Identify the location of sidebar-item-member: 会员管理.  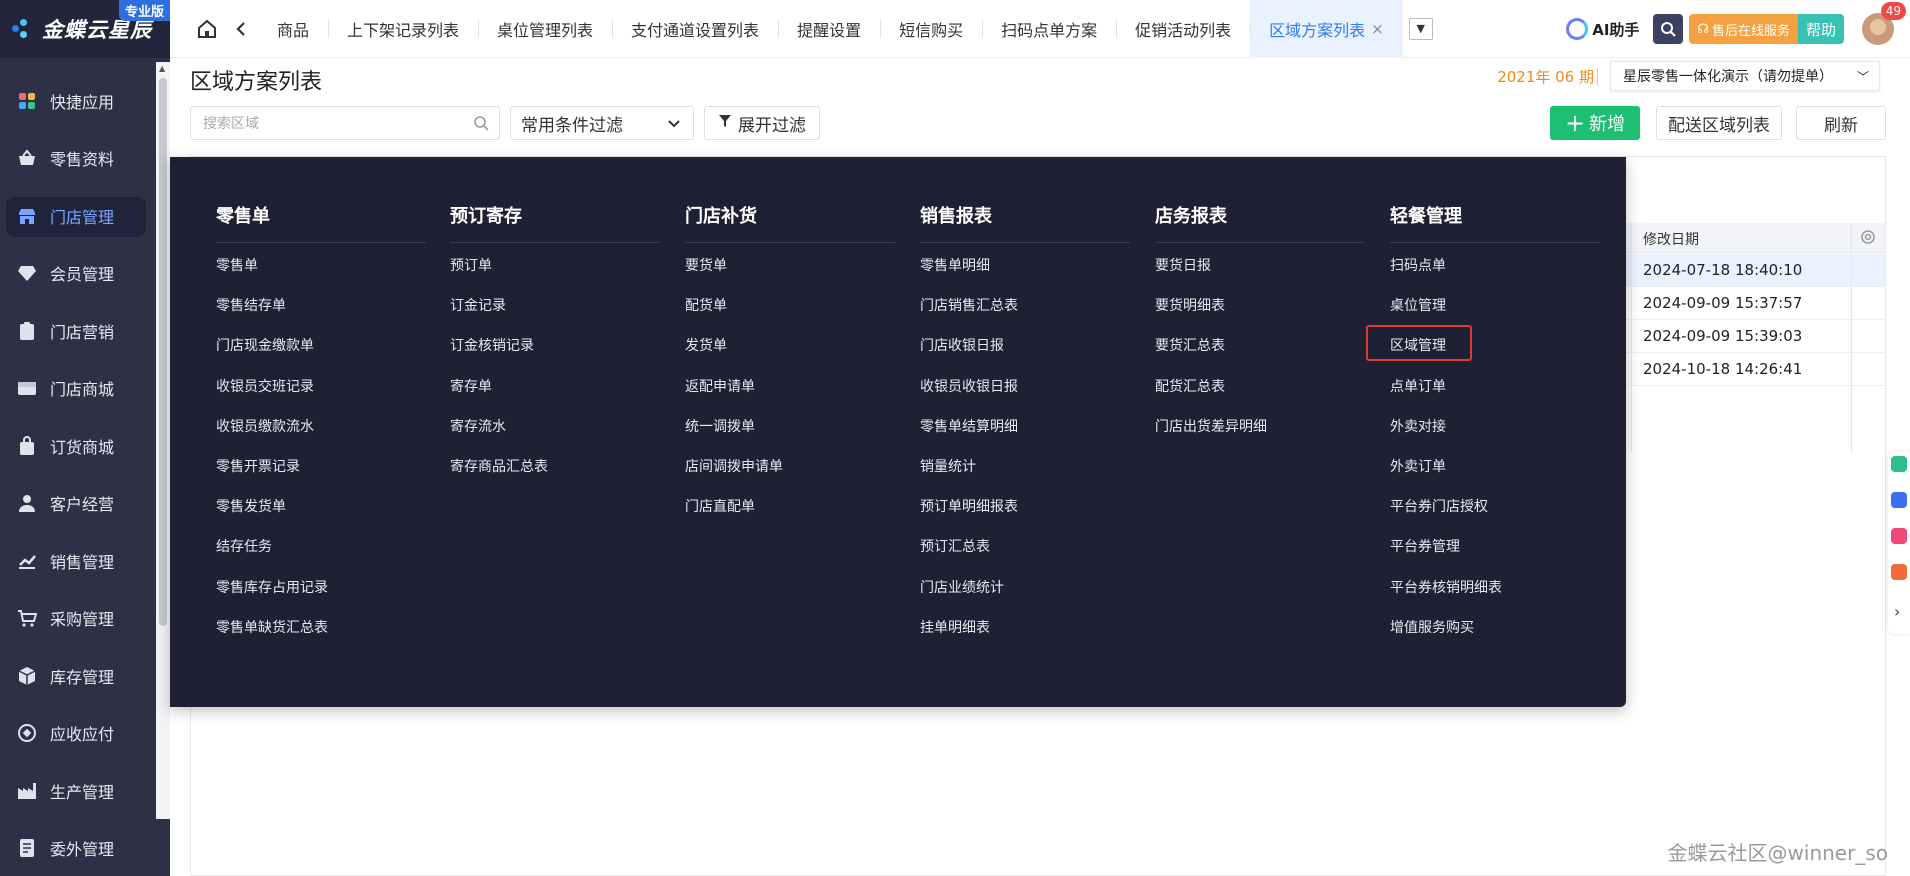
(85, 274).